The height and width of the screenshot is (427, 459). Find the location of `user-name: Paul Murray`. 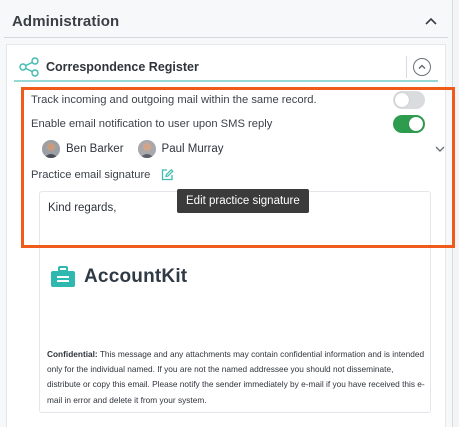

user-name: Paul Murray is located at coordinates (192, 149).